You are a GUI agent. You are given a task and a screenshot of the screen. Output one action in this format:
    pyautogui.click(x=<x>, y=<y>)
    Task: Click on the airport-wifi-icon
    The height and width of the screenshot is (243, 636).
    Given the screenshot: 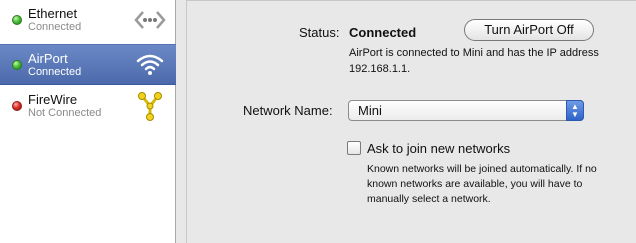 What is the action you would take?
    pyautogui.click(x=150, y=64)
    